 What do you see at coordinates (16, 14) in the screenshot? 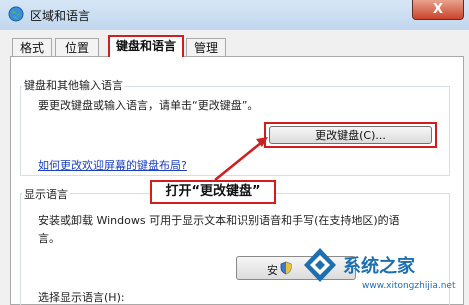
I see `globe-icon` at bounding box center [16, 14].